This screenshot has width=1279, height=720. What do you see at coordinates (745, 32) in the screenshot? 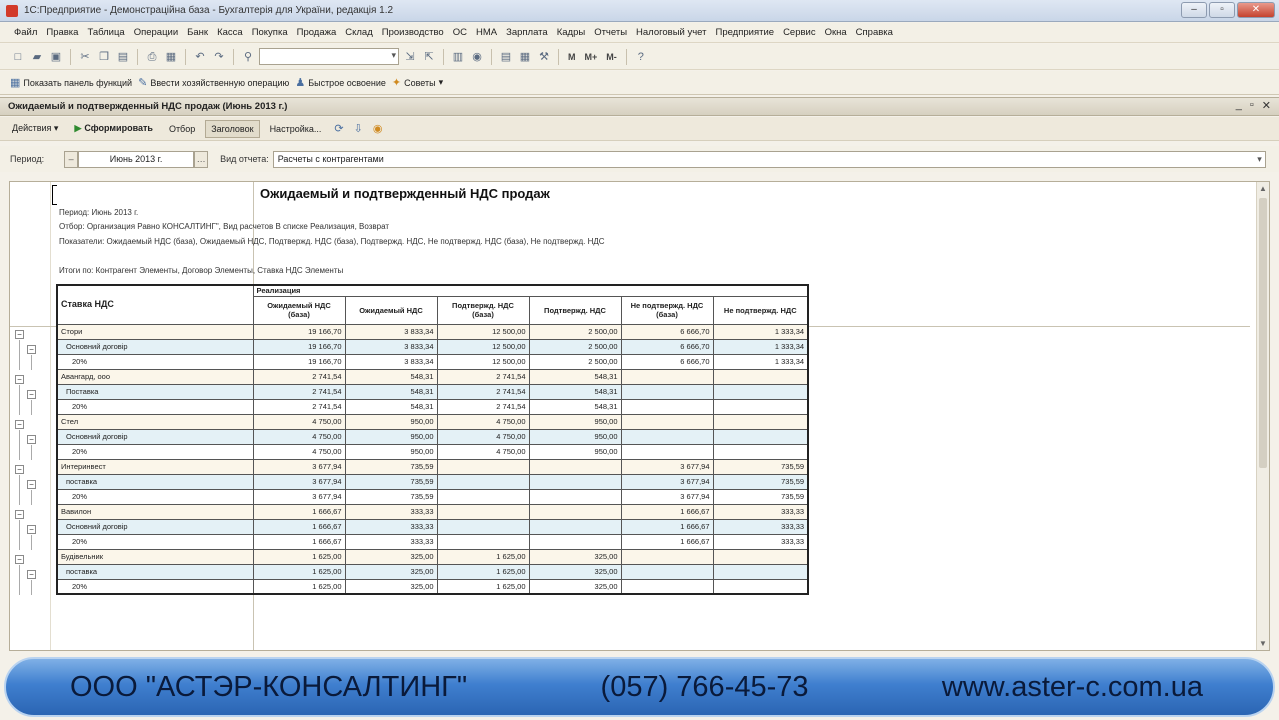
I see `menu-enterprise: Предприятие` at bounding box center [745, 32].